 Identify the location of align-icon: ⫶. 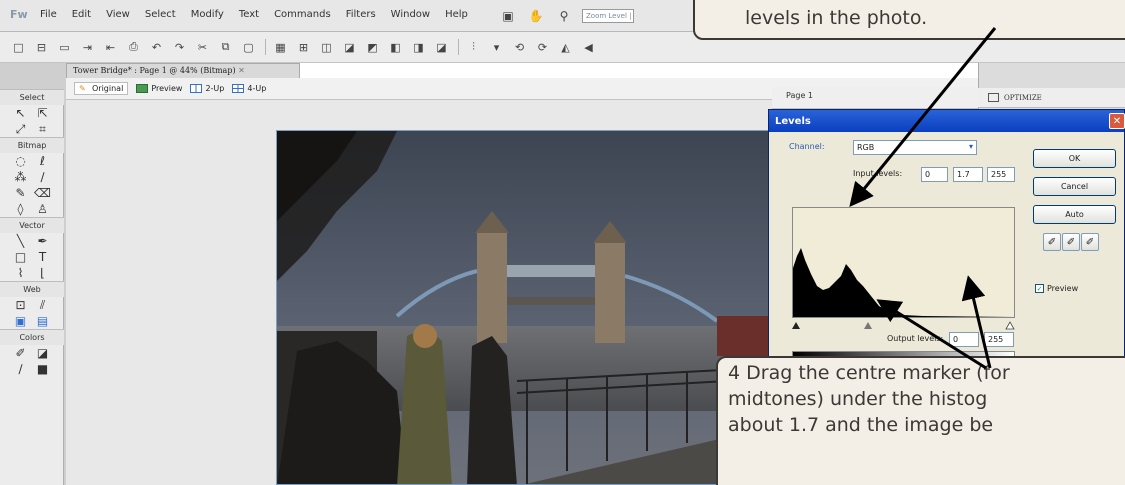
(473, 47).